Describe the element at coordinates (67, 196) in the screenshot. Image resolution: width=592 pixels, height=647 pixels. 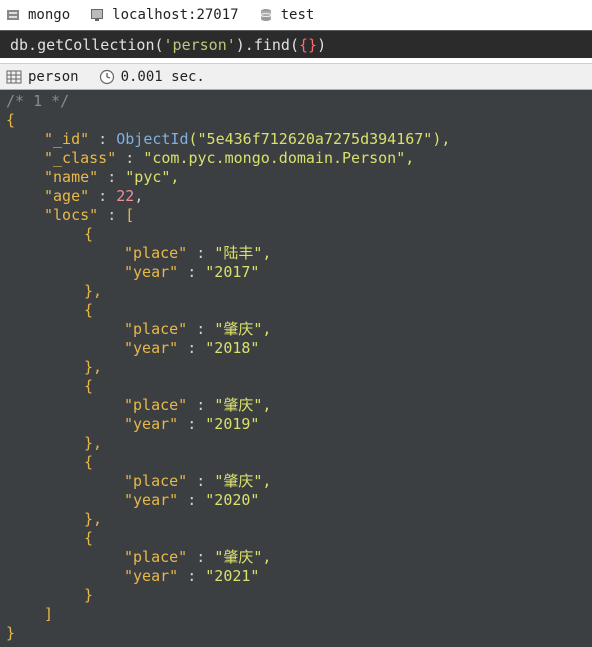
I see `field-age-key: "age"` at that location.